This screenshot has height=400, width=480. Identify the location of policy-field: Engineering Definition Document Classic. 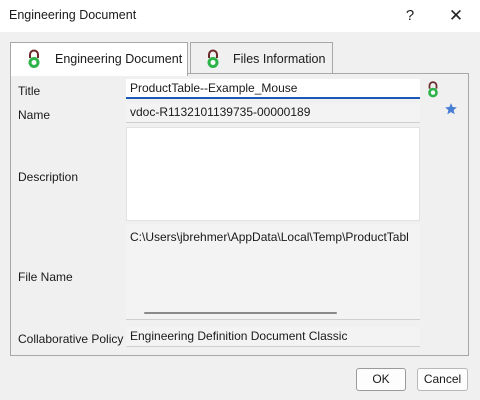
(273, 337).